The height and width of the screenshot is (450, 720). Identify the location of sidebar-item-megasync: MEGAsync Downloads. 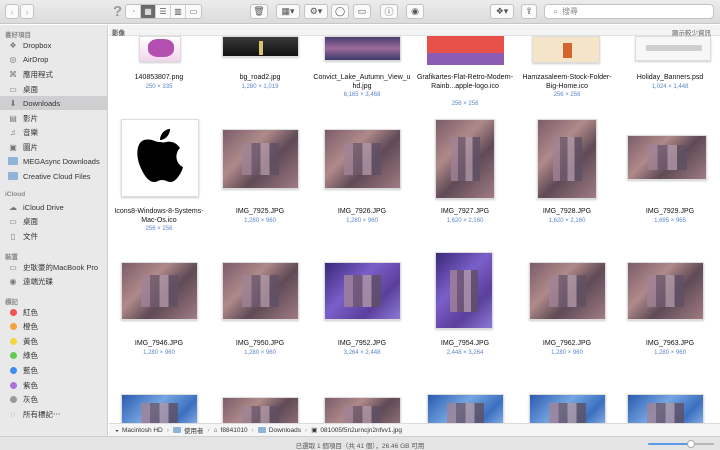
(54, 161).